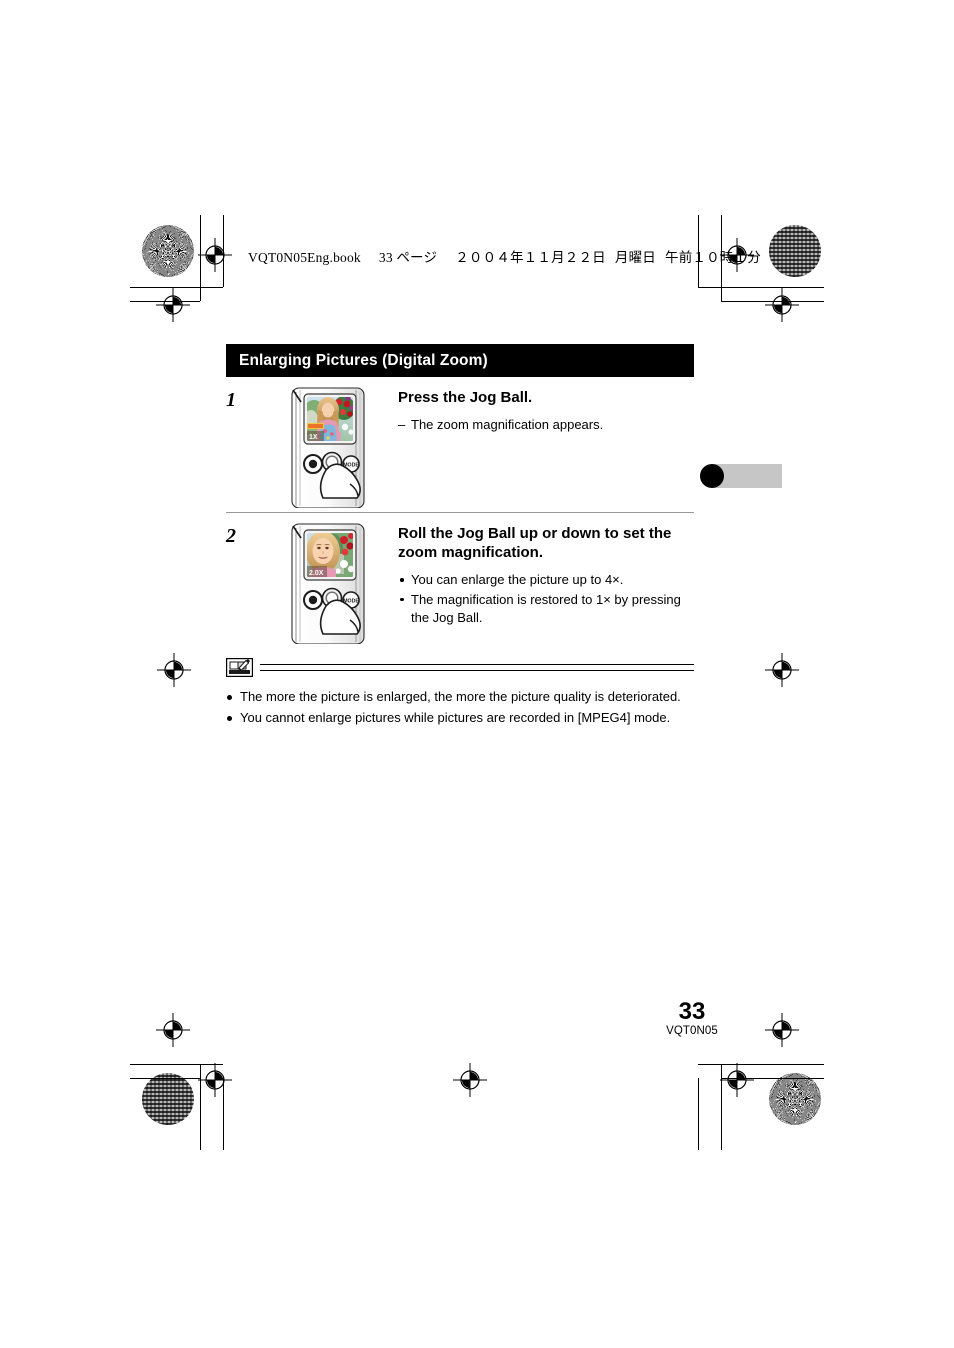 This screenshot has height=1348, width=954. I want to click on notes-double-rule, so click(477, 667).